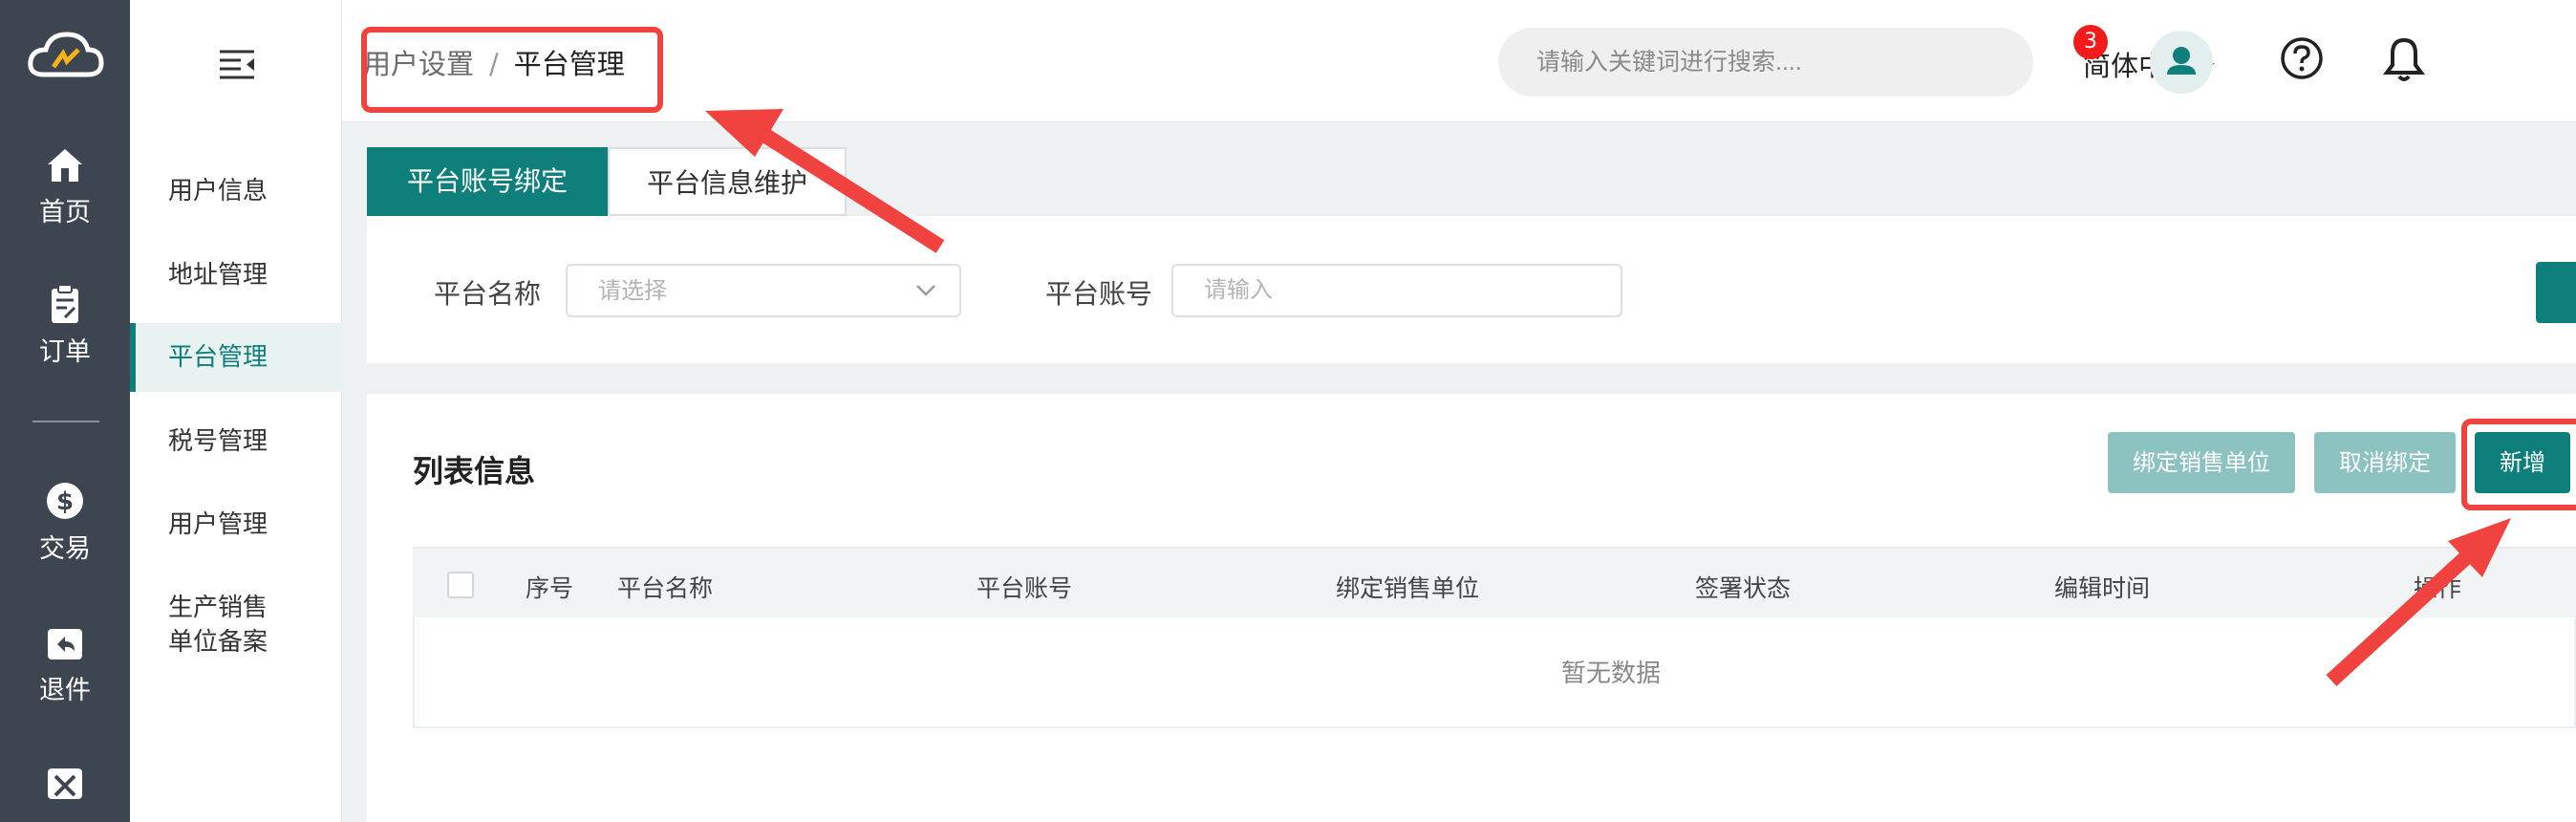 This screenshot has width=2576, height=822. I want to click on platform-name-select: 请选择, so click(763, 290).